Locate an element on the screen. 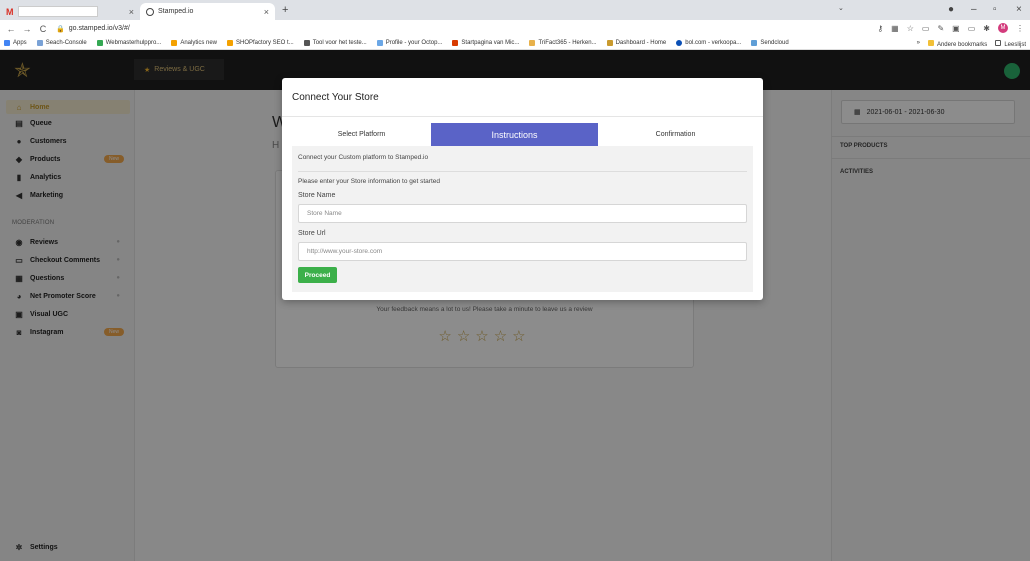  gmail-icon: M is located at coordinates (10, 11).